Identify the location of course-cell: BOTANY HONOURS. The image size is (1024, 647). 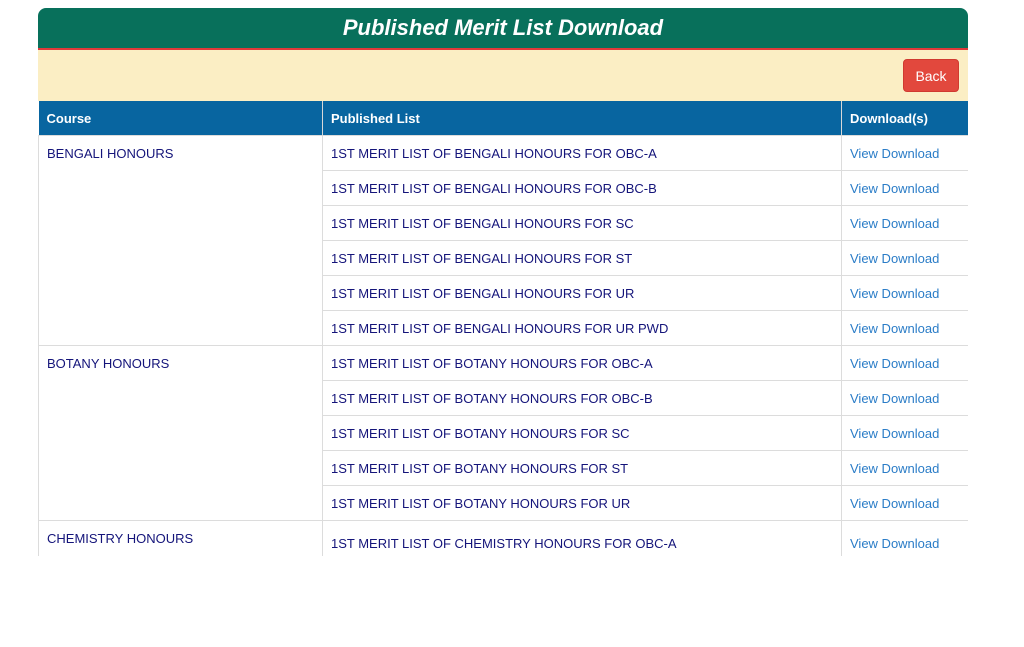
(180, 433).